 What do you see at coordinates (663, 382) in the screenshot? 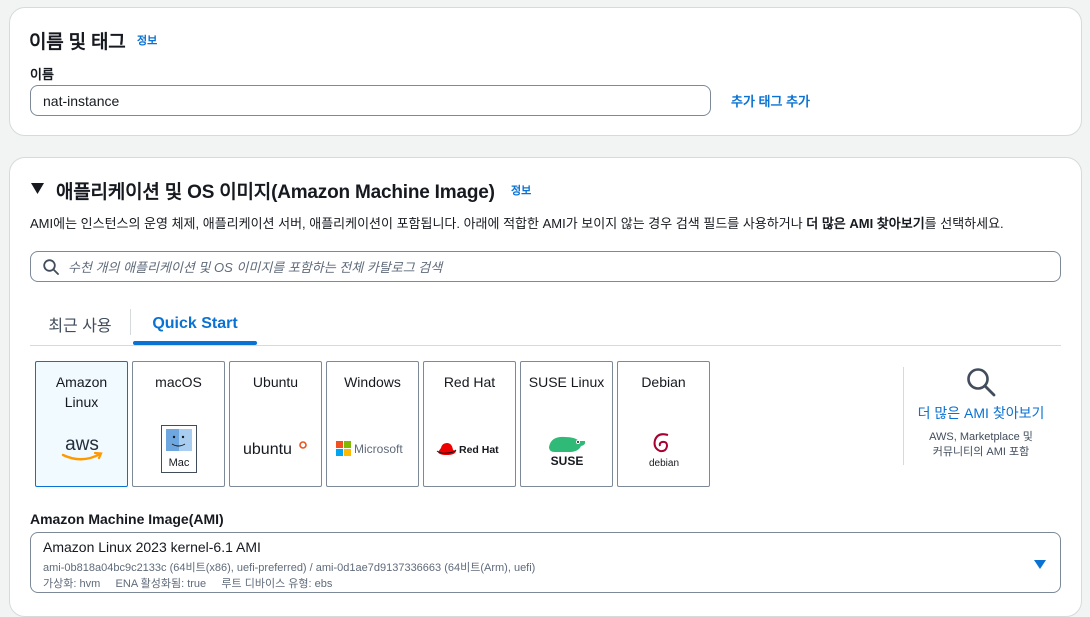
I see `os-card-label: Debian` at bounding box center [663, 382].